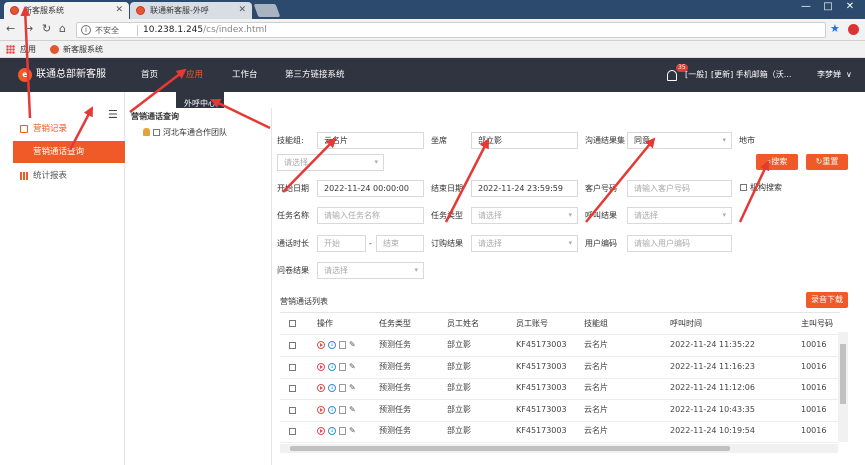 The width and height of the screenshot is (865, 465). Describe the element at coordinates (532, 323) in the screenshot. I see `col-header-account: 员工账号` at that location.